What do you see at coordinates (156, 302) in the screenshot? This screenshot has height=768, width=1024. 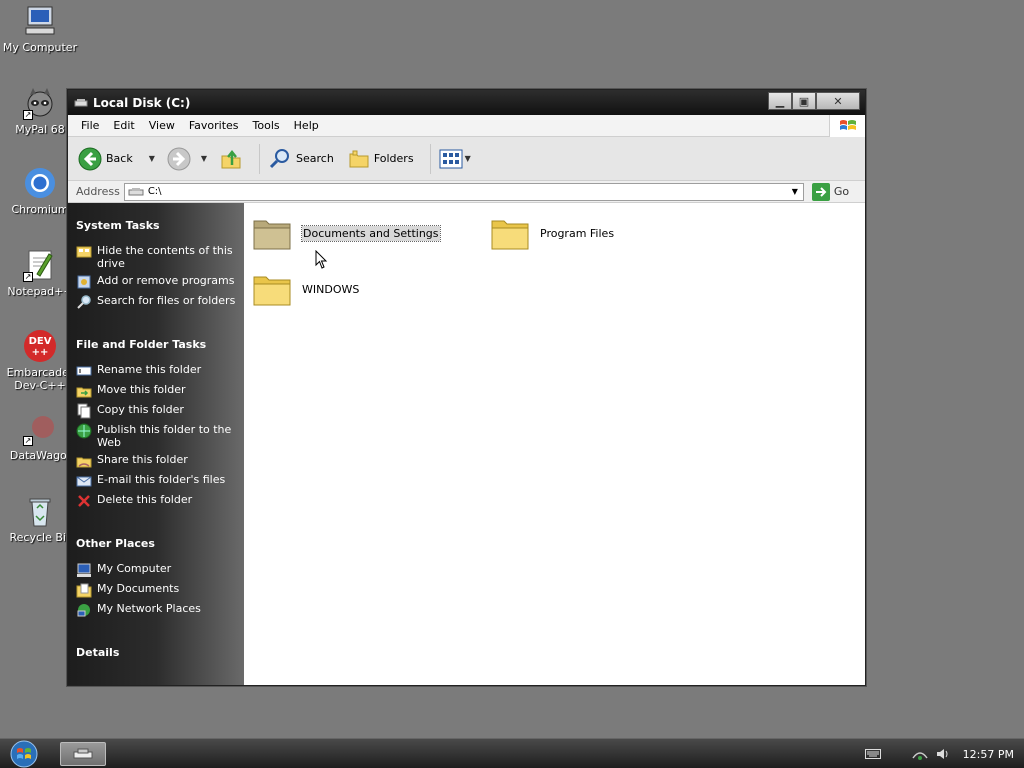 I see `task-search-files: Search for files or folders` at bounding box center [156, 302].